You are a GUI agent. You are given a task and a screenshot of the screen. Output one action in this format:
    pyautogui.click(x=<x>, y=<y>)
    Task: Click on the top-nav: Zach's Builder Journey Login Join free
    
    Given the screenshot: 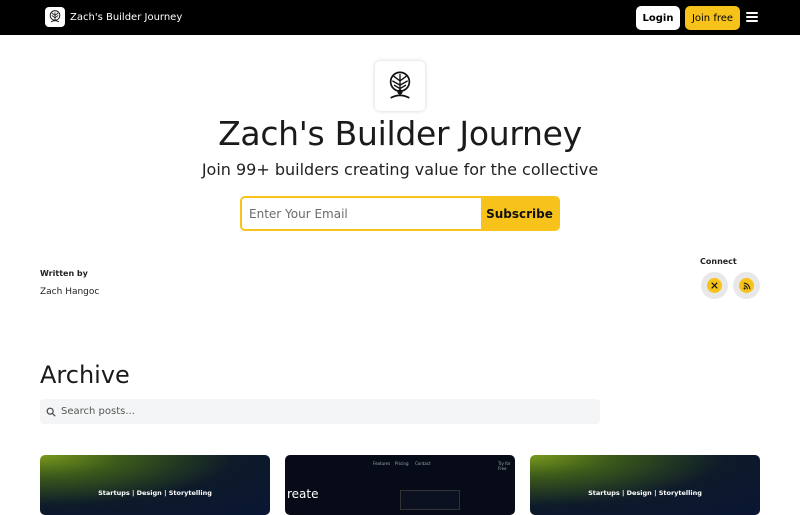 What is the action you would take?
    pyautogui.click(x=400, y=17)
    